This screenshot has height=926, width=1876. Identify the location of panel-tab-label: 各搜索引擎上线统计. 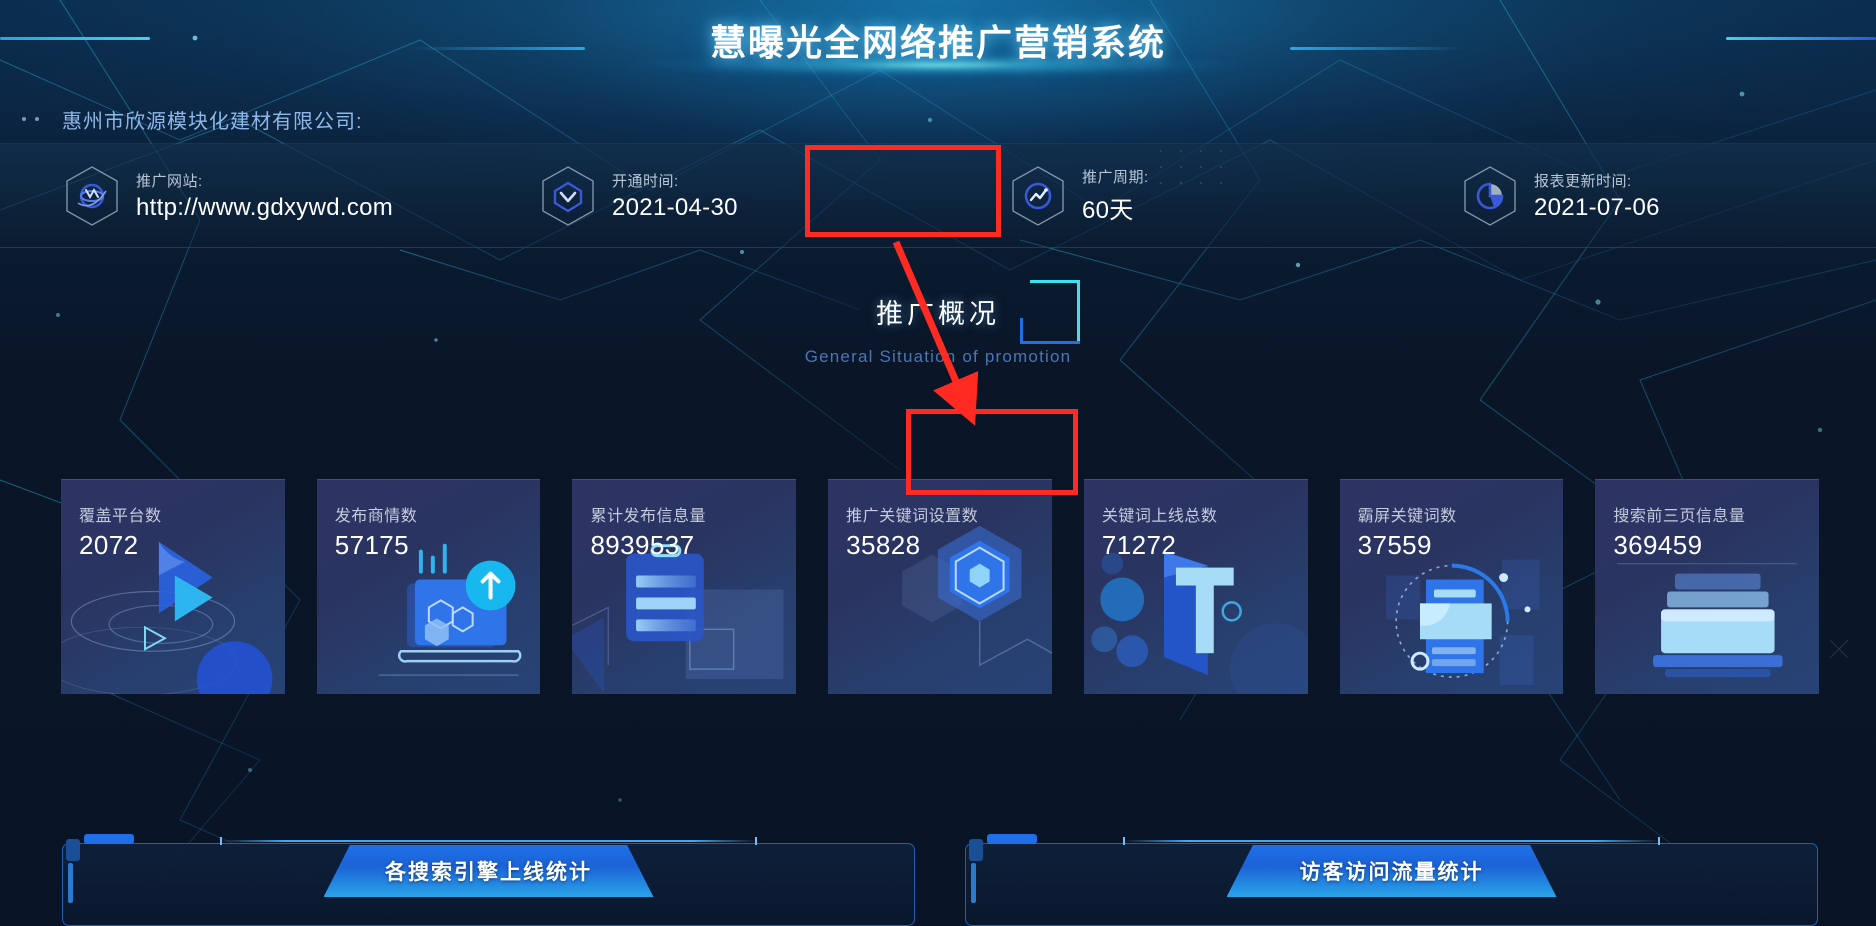
(488, 872).